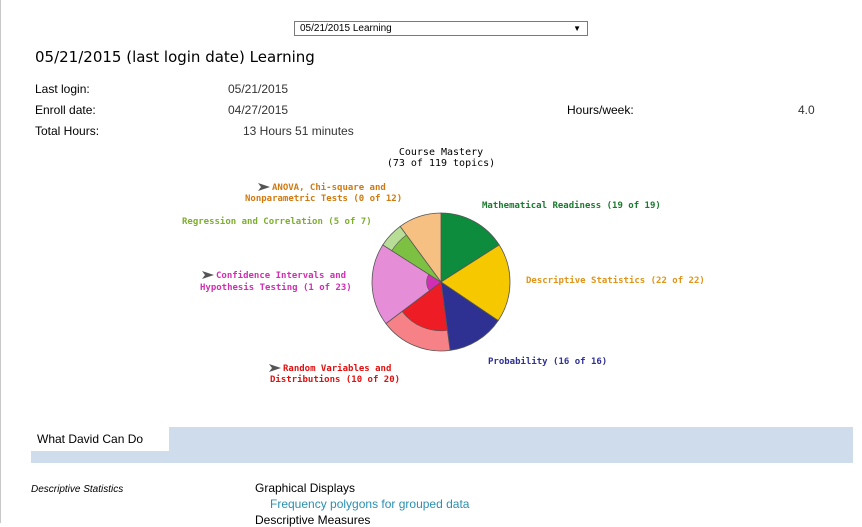  I want to click on topic-group-label: Graphical Displays, so click(305, 488).